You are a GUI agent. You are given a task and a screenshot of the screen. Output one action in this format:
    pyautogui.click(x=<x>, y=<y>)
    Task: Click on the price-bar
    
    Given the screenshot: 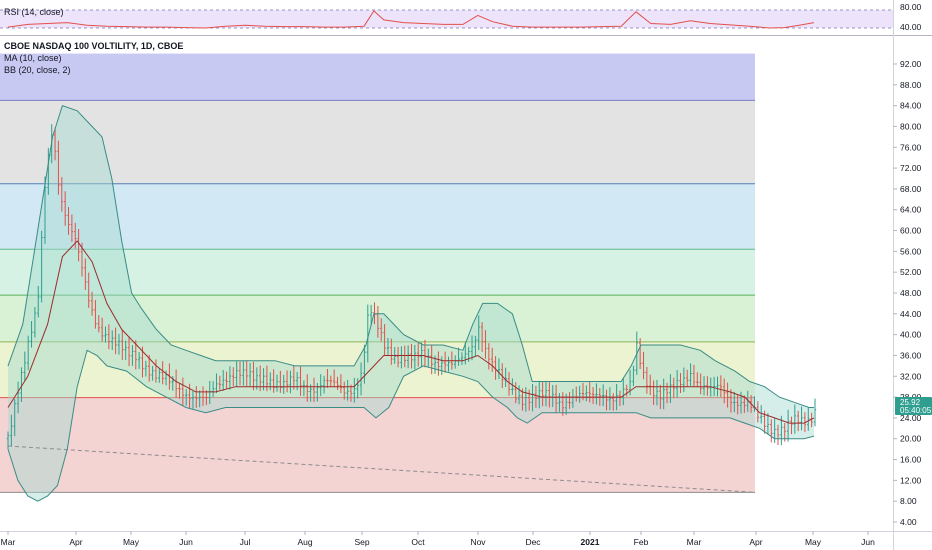 What is the action you would take?
    pyautogui.click(x=815, y=412)
    